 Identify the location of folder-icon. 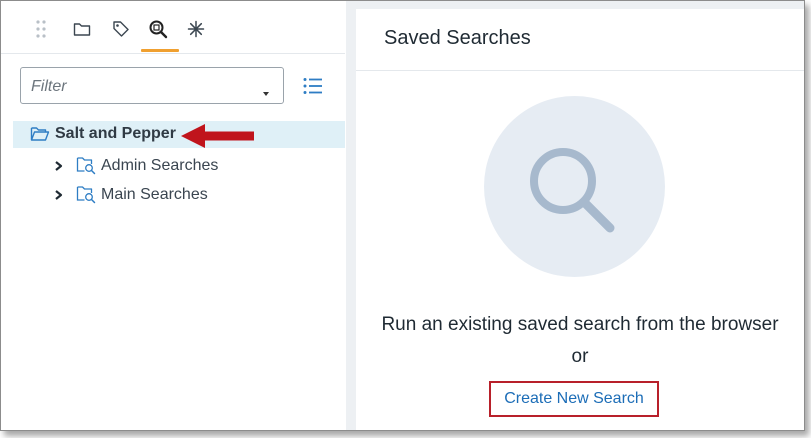
(82, 29).